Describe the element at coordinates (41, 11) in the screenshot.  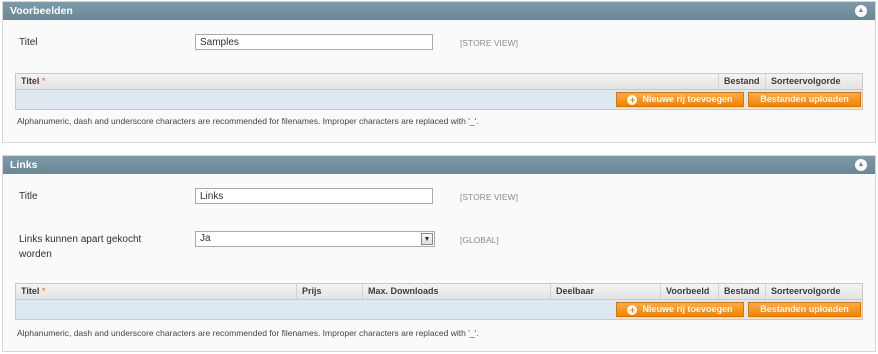
I see `samples-section-title: Voorbeelden` at that location.